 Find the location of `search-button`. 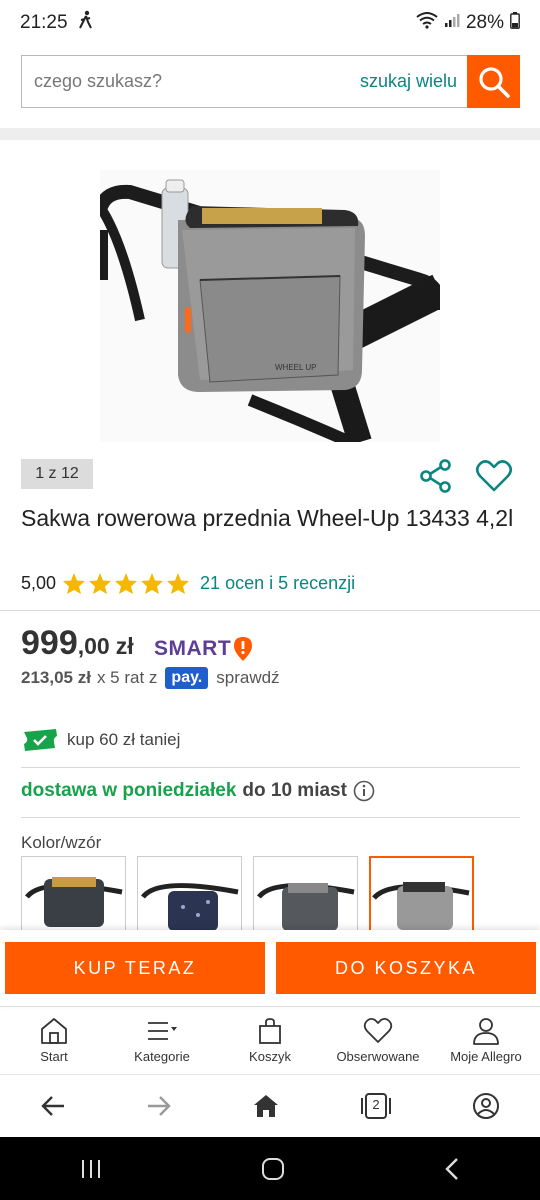

search-button is located at coordinates (493, 81).